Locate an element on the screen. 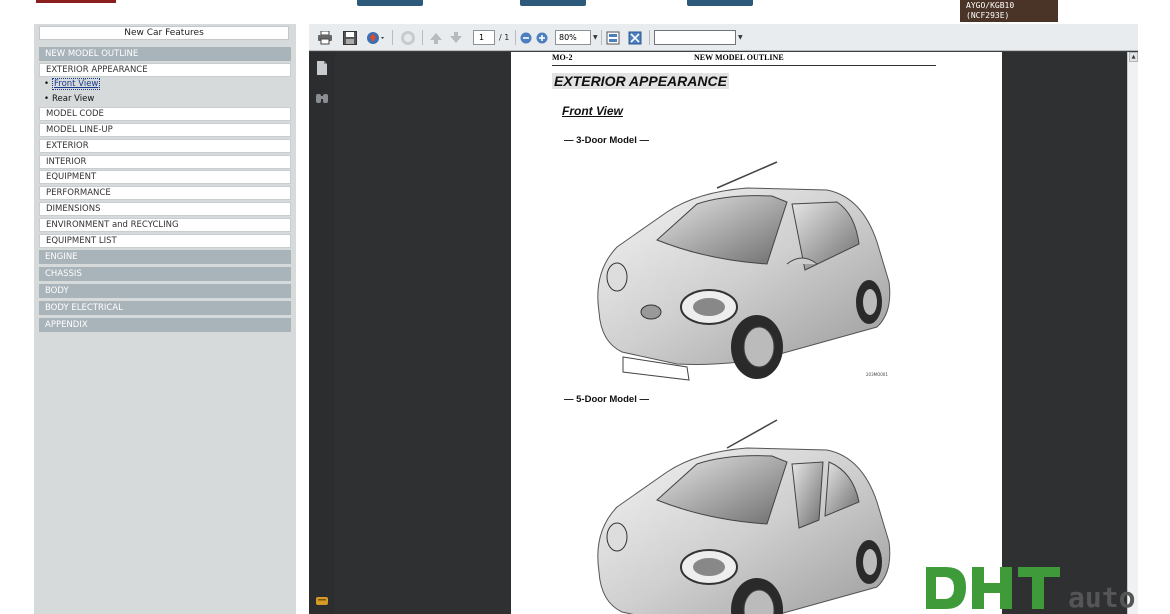 The height and width of the screenshot is (614, 1170). nav-section-body-electrical: BODY ELECTRICAL is located at coordinates (165, 308).